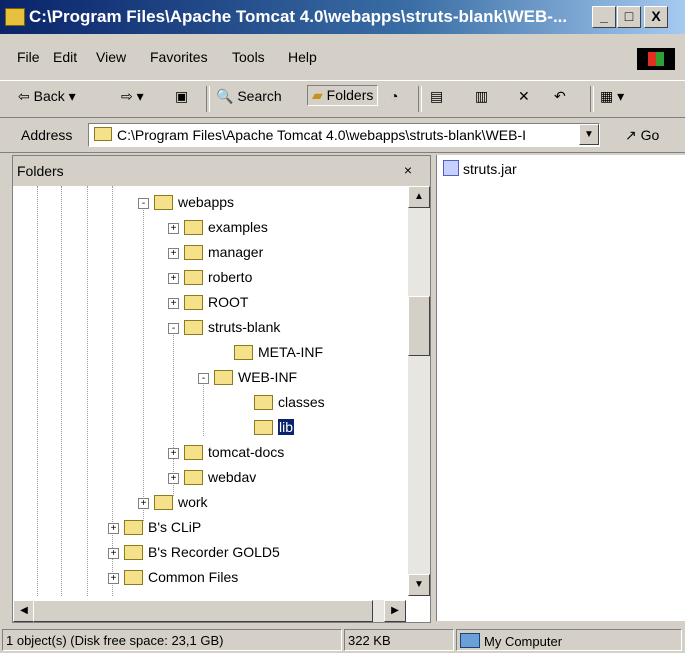 This screenshot has height=653, width=685. Describe the element at coordinates (419, 326) in the screenshot. I see `scroll-thumb` at that location.